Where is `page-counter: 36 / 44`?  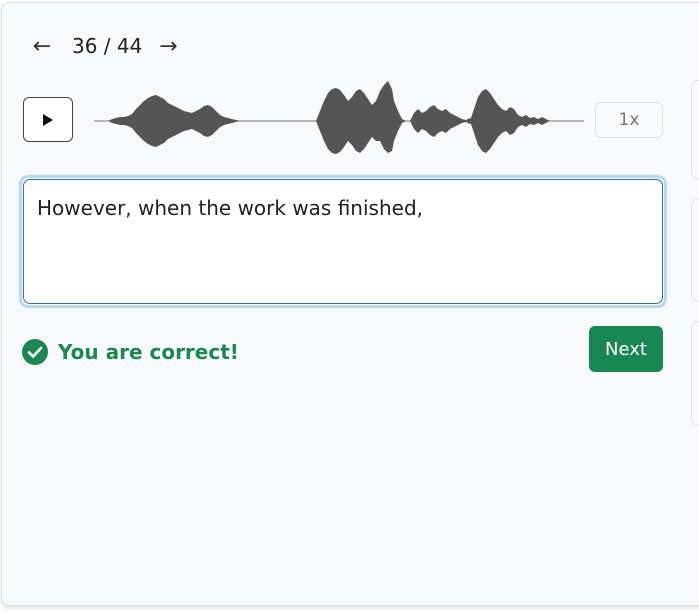 page-counter: 36 / 44 is located at coordinates (107, 46).